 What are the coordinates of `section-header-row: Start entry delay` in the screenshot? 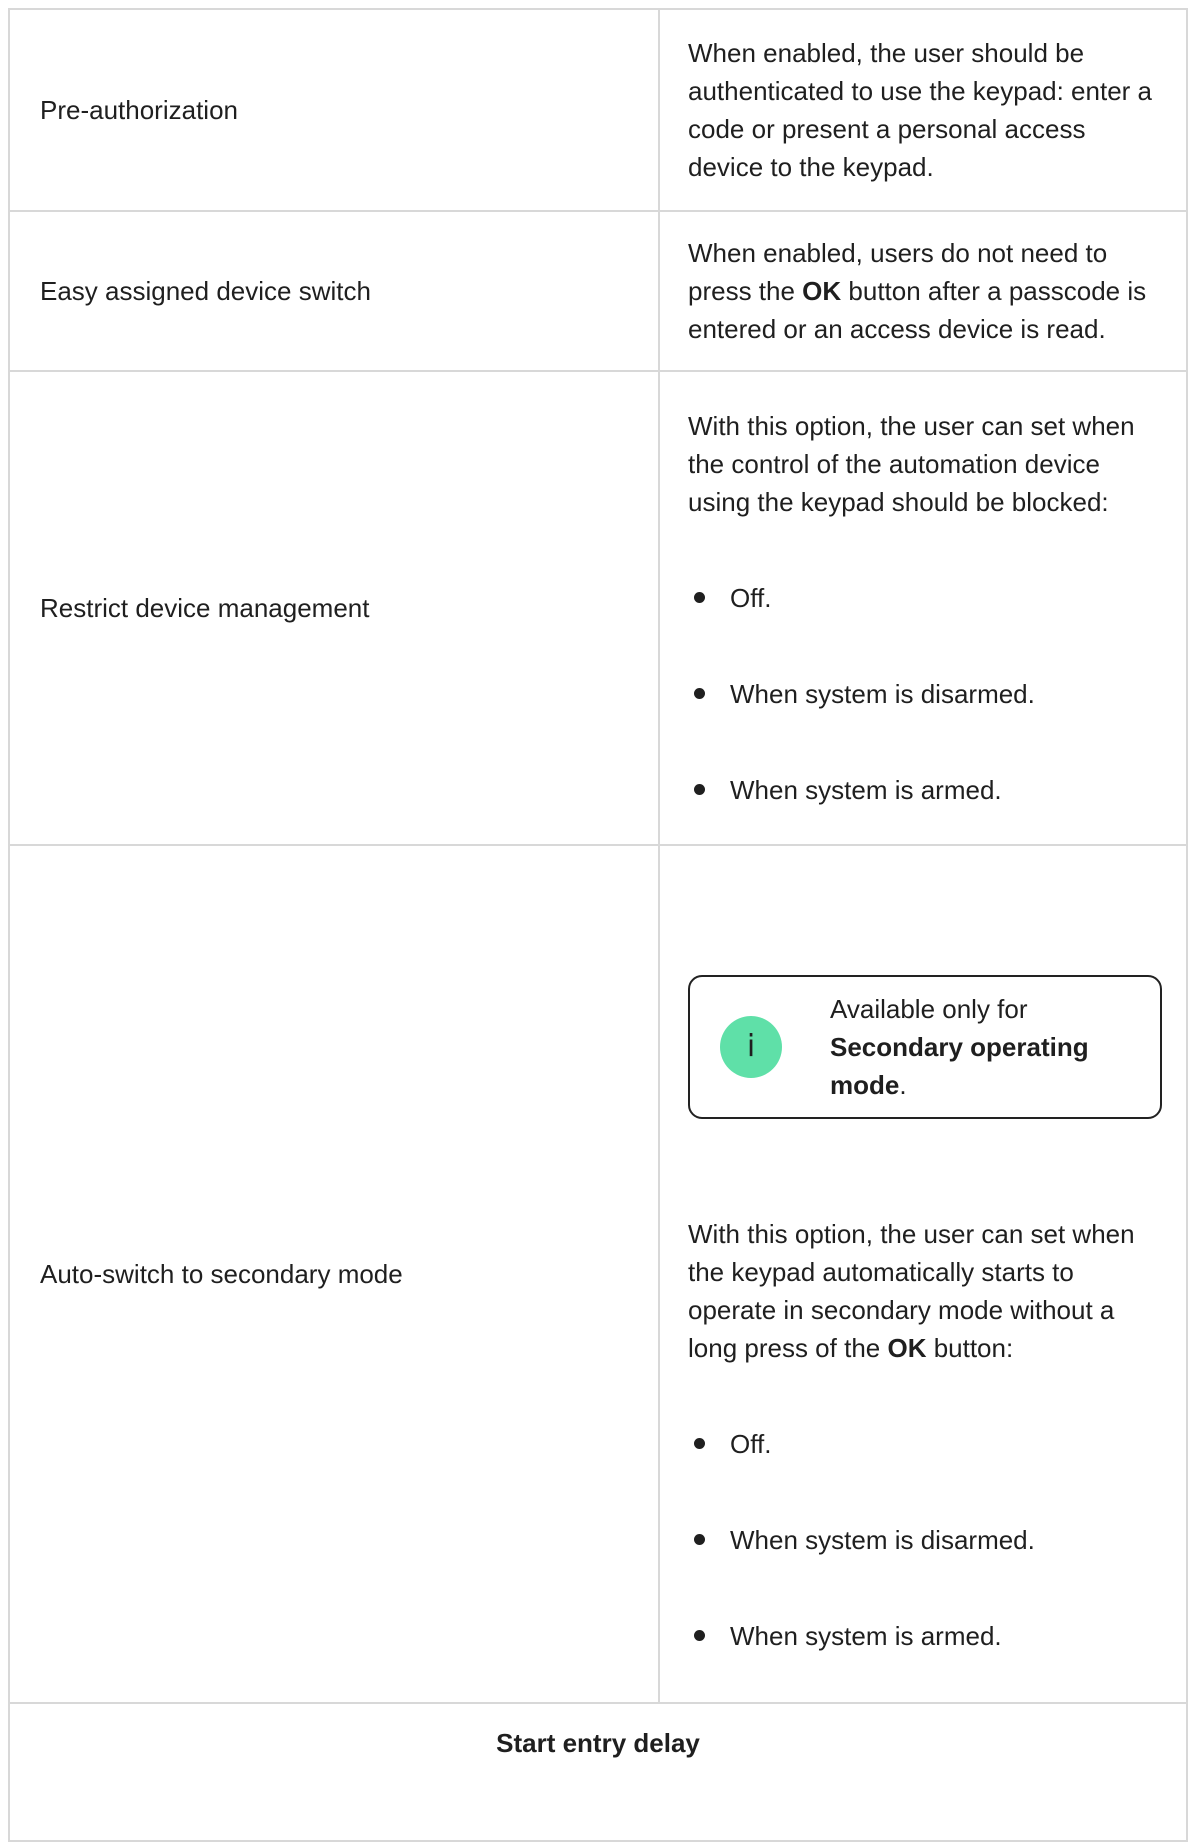 It's located at (598, 1772).